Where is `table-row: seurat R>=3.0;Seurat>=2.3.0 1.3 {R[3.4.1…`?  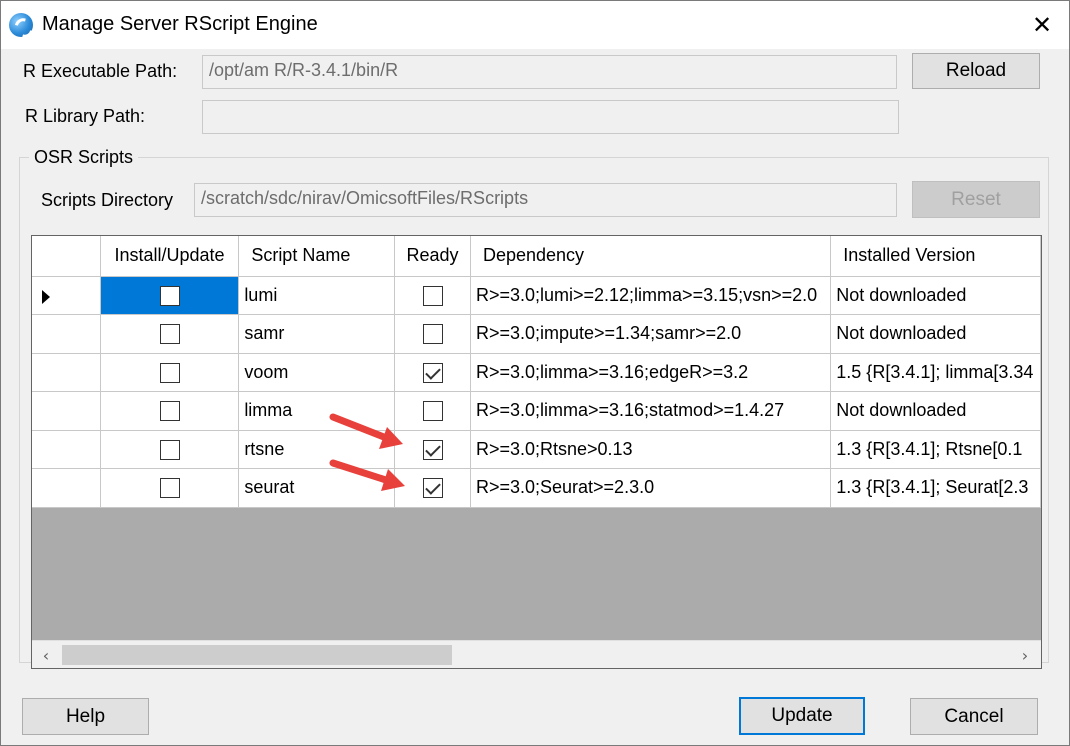
table-row: seurat R>=3.0;Seurat>=2.3.0 1.3 {R[3.4.1… is located at coordinates (536, 488).